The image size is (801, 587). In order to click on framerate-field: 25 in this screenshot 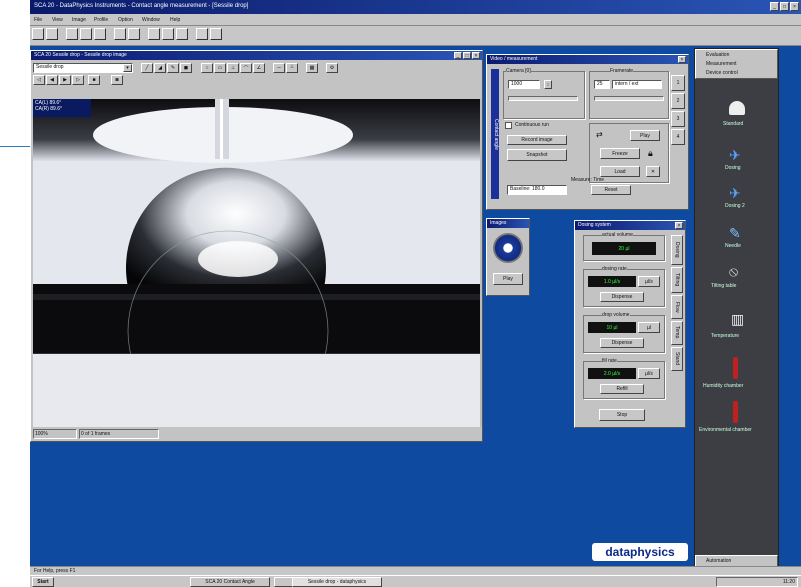, I will do `click(602, 84)`.